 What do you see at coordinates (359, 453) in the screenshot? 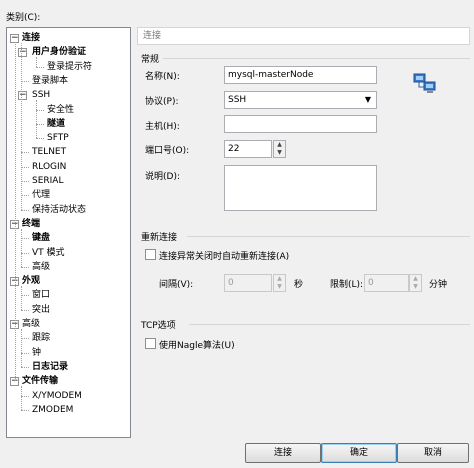
I see `ok-button: 确定` at bounding box center [359, 453].